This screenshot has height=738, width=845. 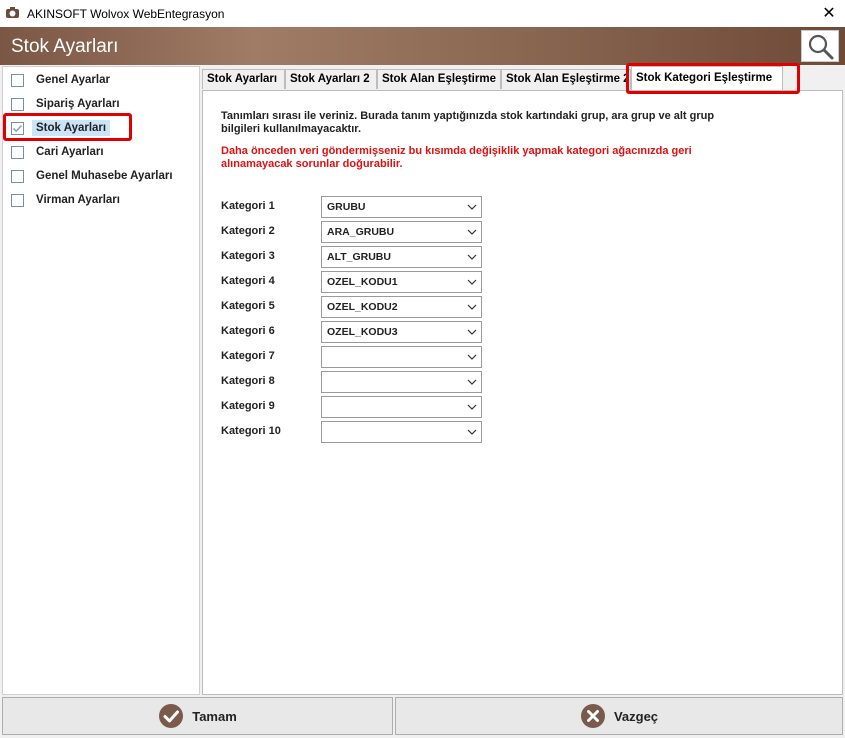 What do you see at coordinates (248, 381) in the screenshot?
I see `category-label: Kategori 8` at bounding box center [248, 381].